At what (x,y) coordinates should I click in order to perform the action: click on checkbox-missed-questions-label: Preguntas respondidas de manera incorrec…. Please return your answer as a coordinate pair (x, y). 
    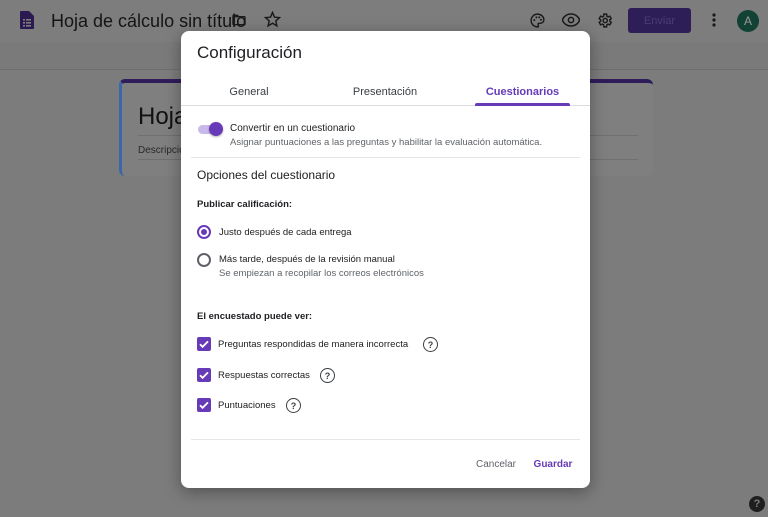
    Looking at the image, I should click on (313, 344).